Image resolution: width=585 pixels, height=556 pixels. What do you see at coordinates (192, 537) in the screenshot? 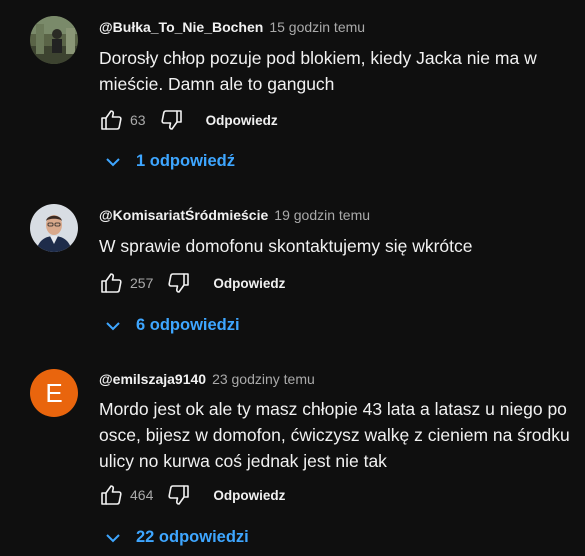
I see `replies-count-label: 22 odpowiedzi` at bounding box center [192, 537].